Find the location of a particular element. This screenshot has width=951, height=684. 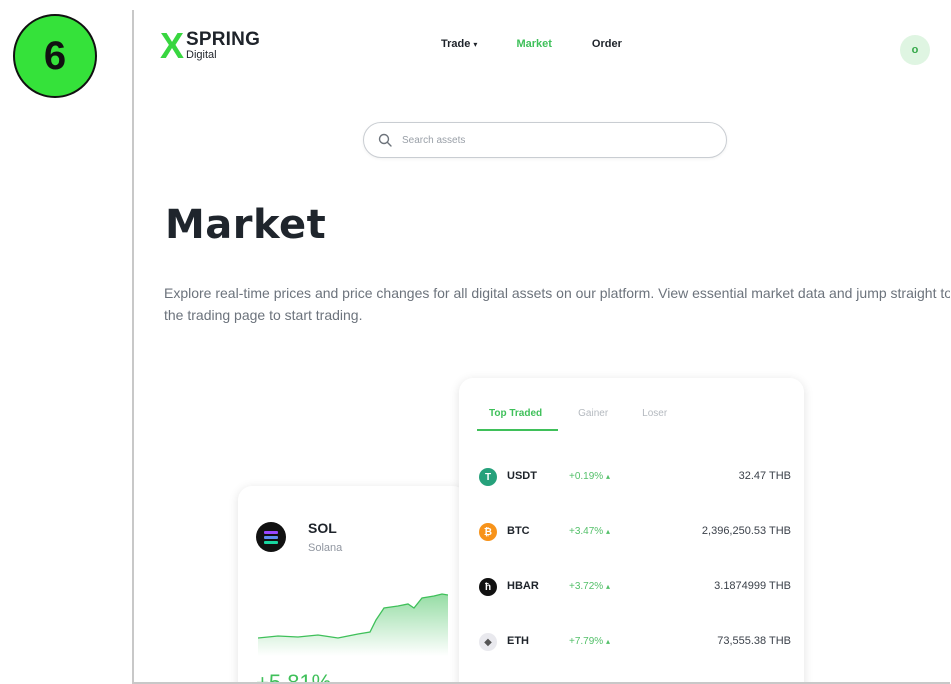

asset-change: +0.19% ▴ is located at coordinates (589, 476).